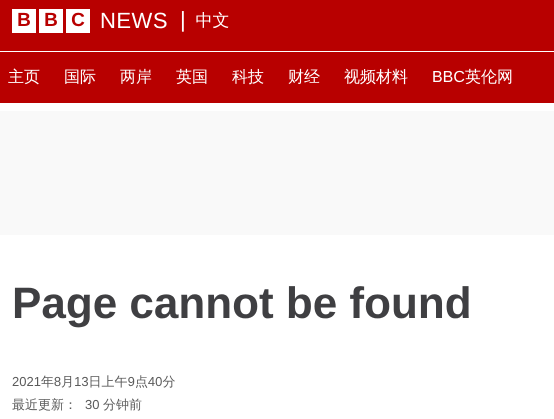 This screenshot has height=419, width=554. Describe the element at coordinates (24, 77) in the screenshot. I see `nav-link: 主页` at that location.